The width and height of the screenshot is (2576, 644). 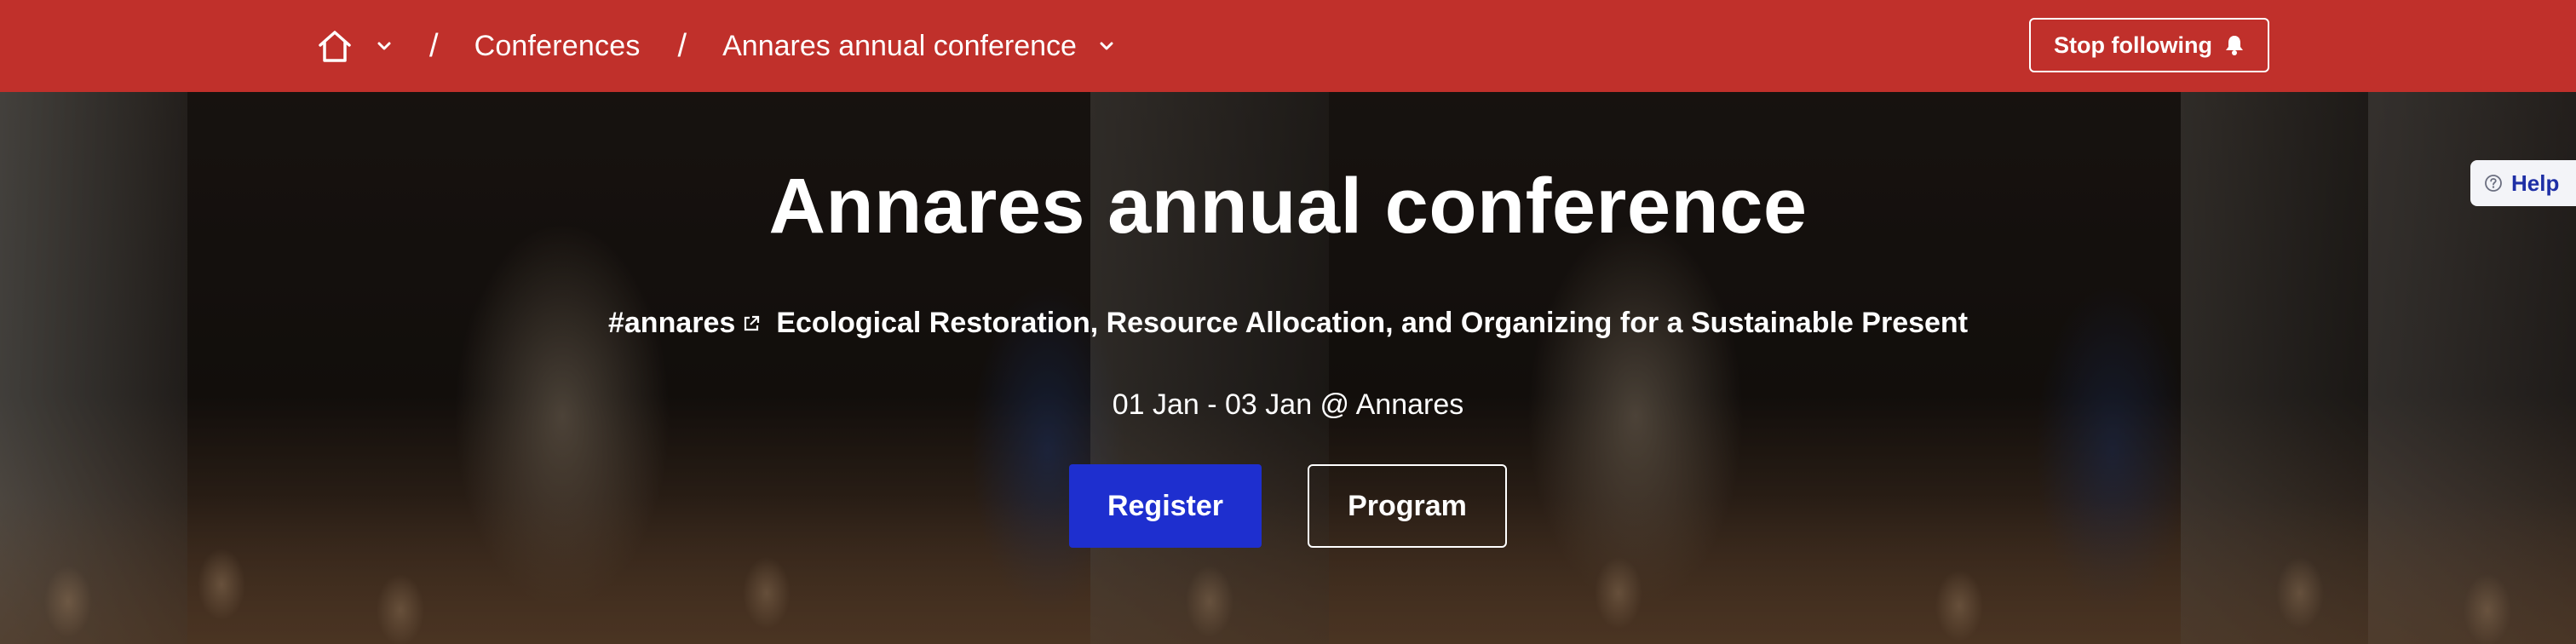 I want to click on conference-menu-toggle, so click(x=1106, y=46).